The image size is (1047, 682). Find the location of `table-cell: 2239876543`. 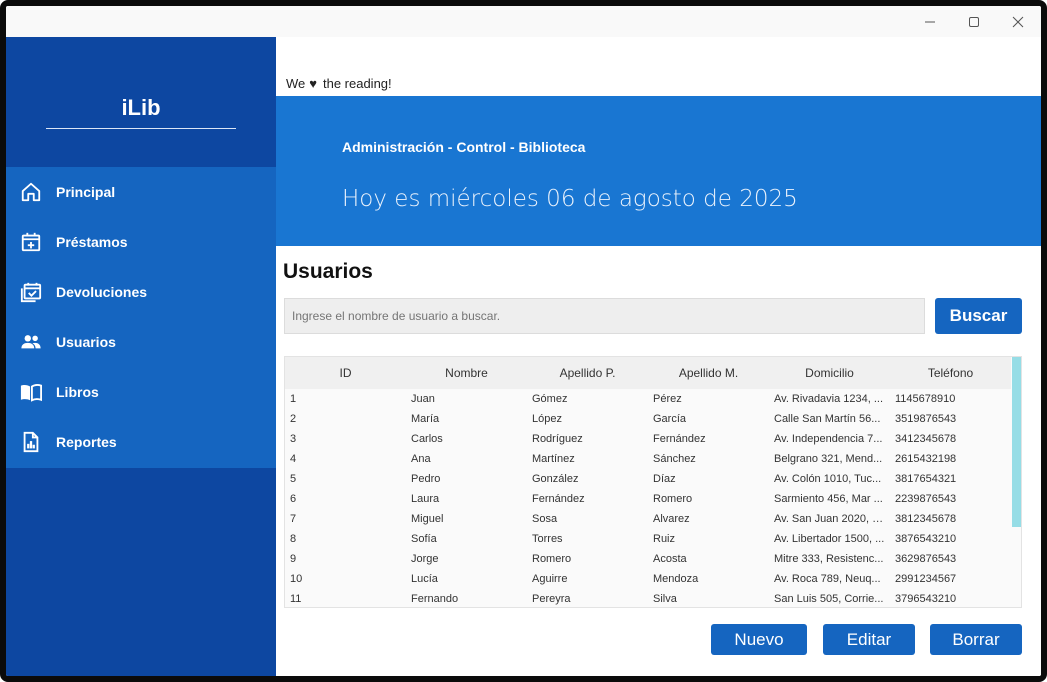

table-cell: 2239876543 is located at coordinates (926, 499).